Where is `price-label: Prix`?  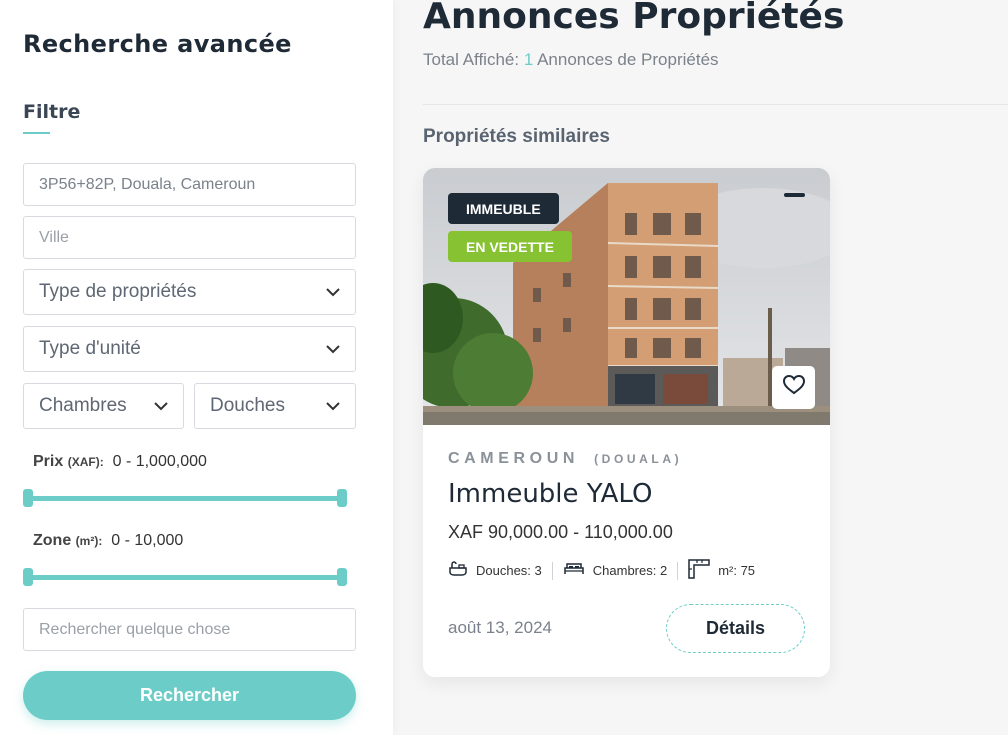 price-label: Prix is located at coordinates (48, 461).